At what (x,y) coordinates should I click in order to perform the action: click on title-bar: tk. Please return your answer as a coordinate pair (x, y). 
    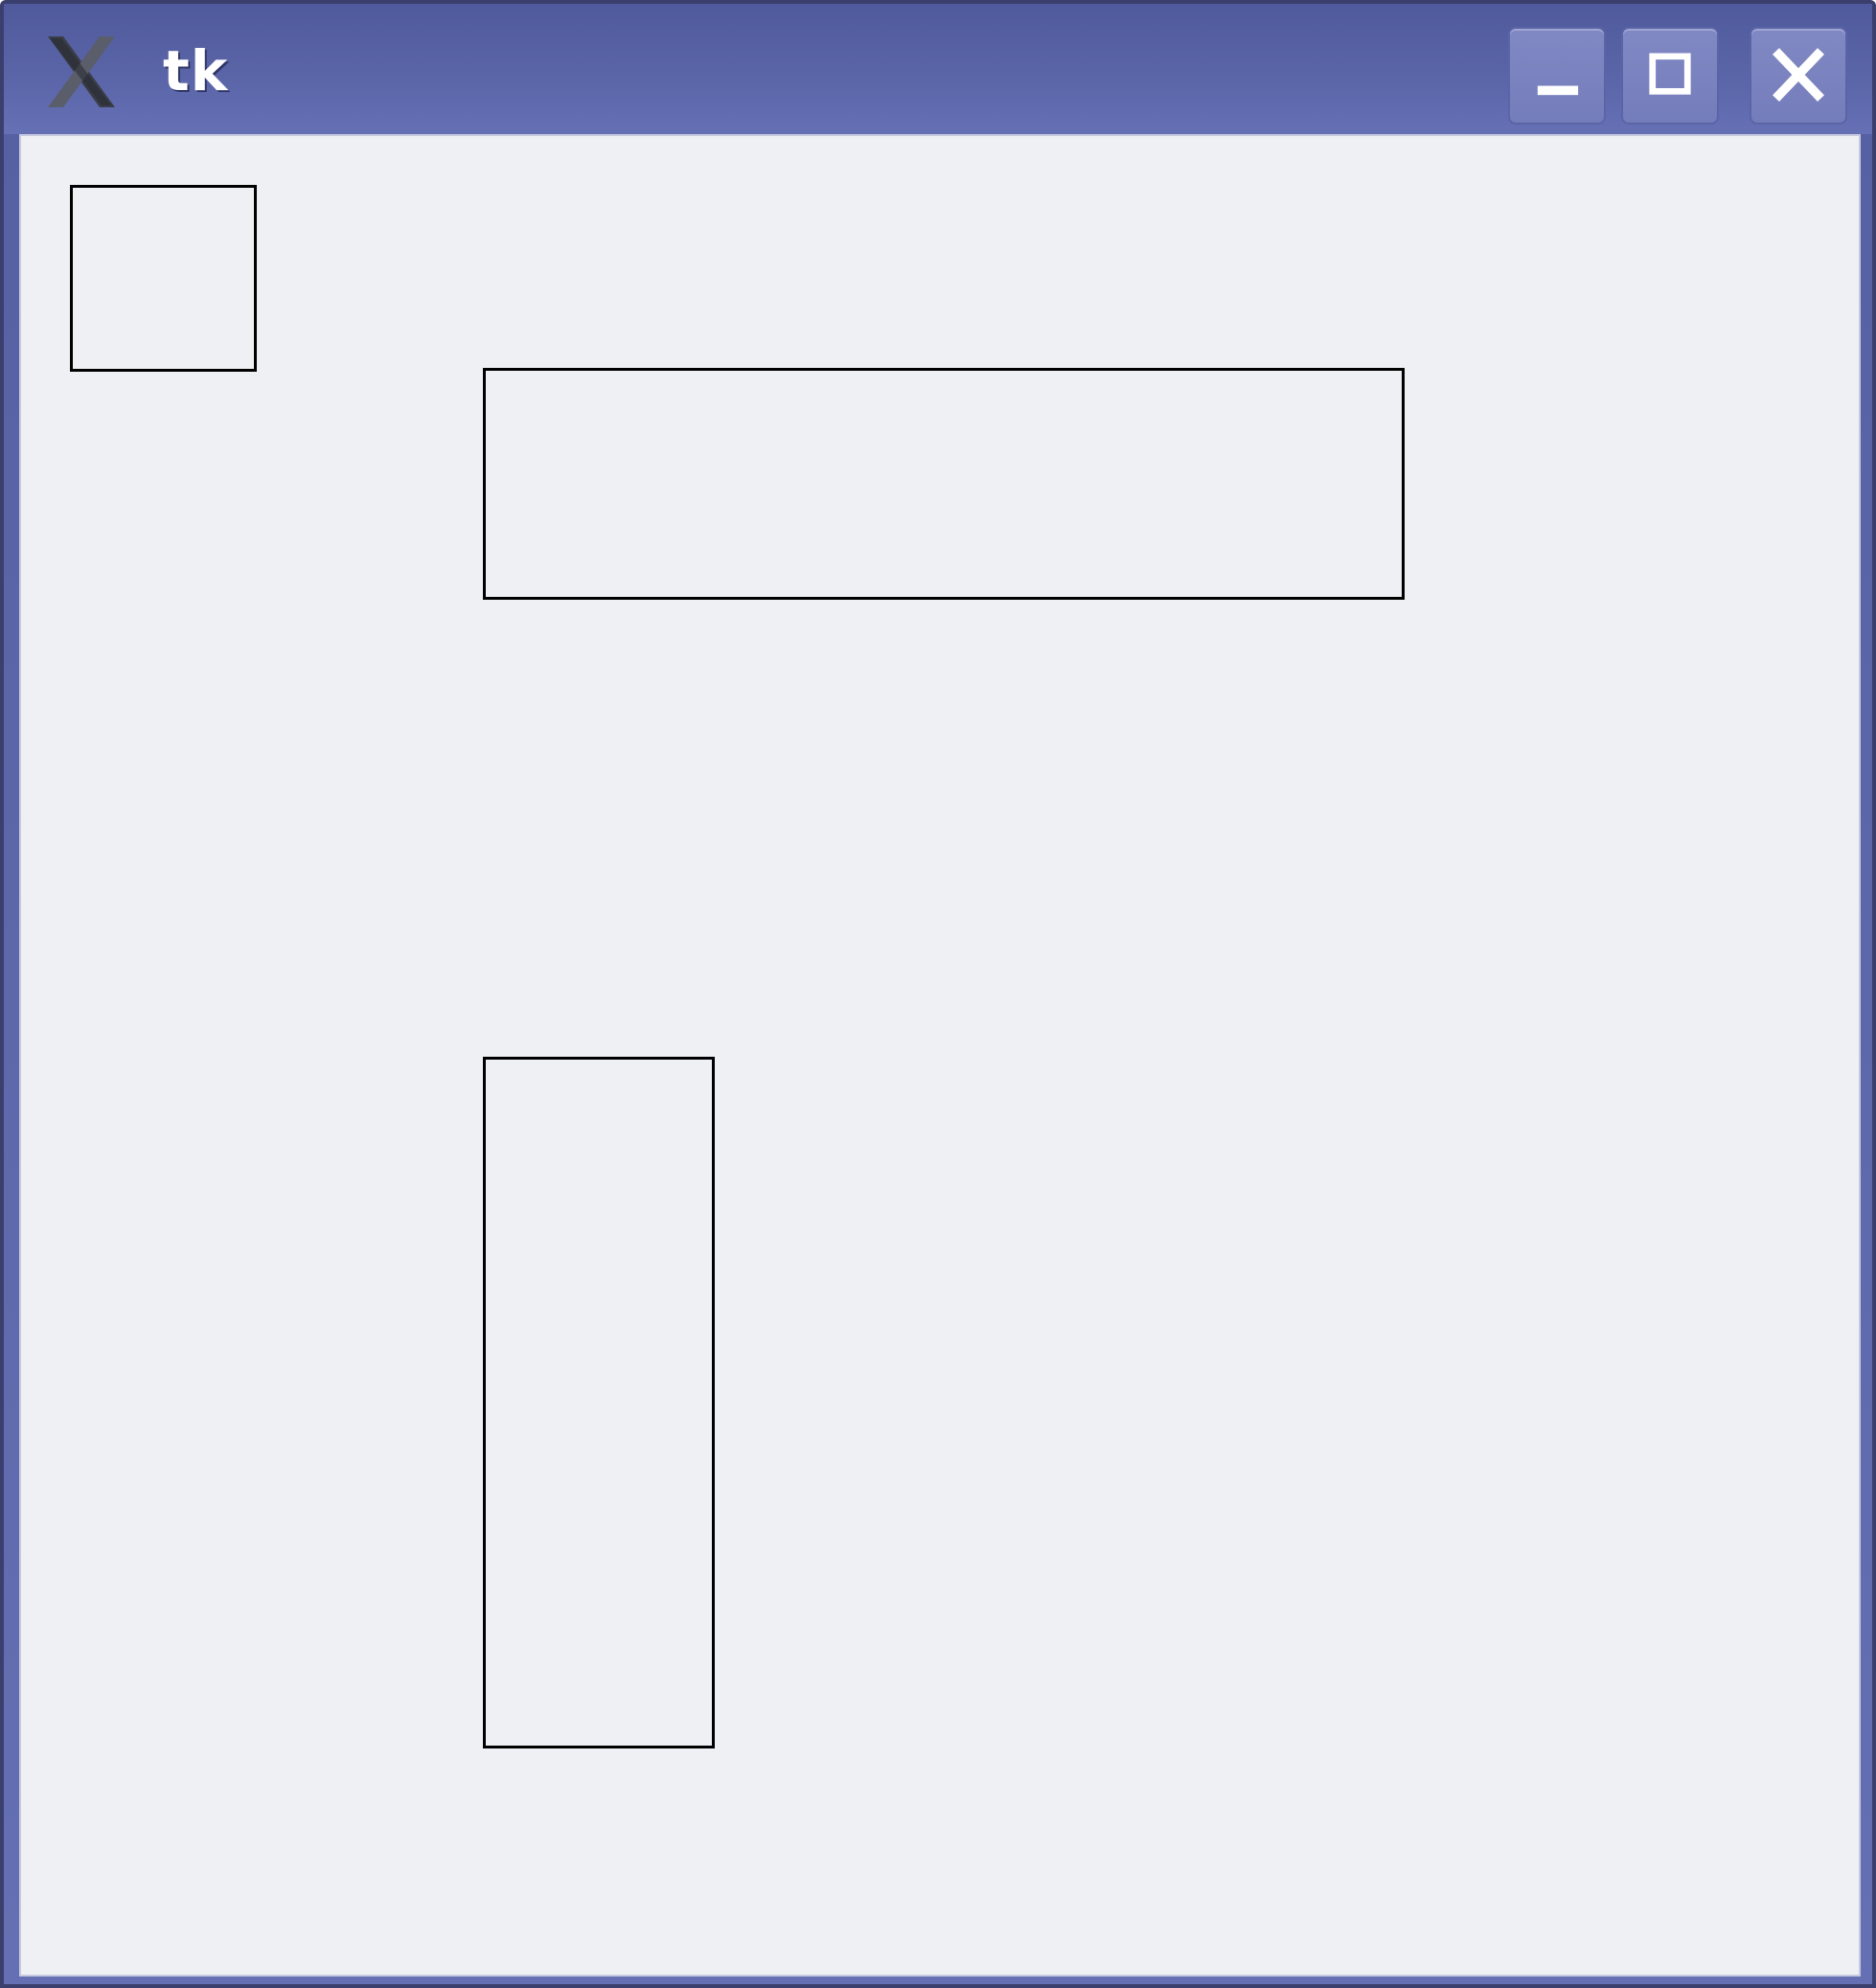
    Looking at the image, I should click on (938, 69).